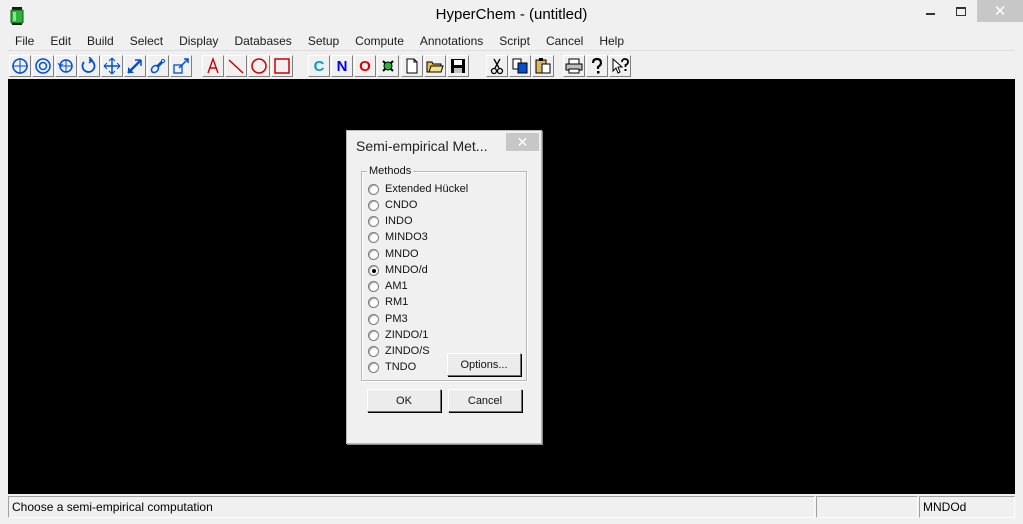 Image resolution: width=1023 pixels, height=524 pixels. I want to click on new-file-button, so click(412, 66).